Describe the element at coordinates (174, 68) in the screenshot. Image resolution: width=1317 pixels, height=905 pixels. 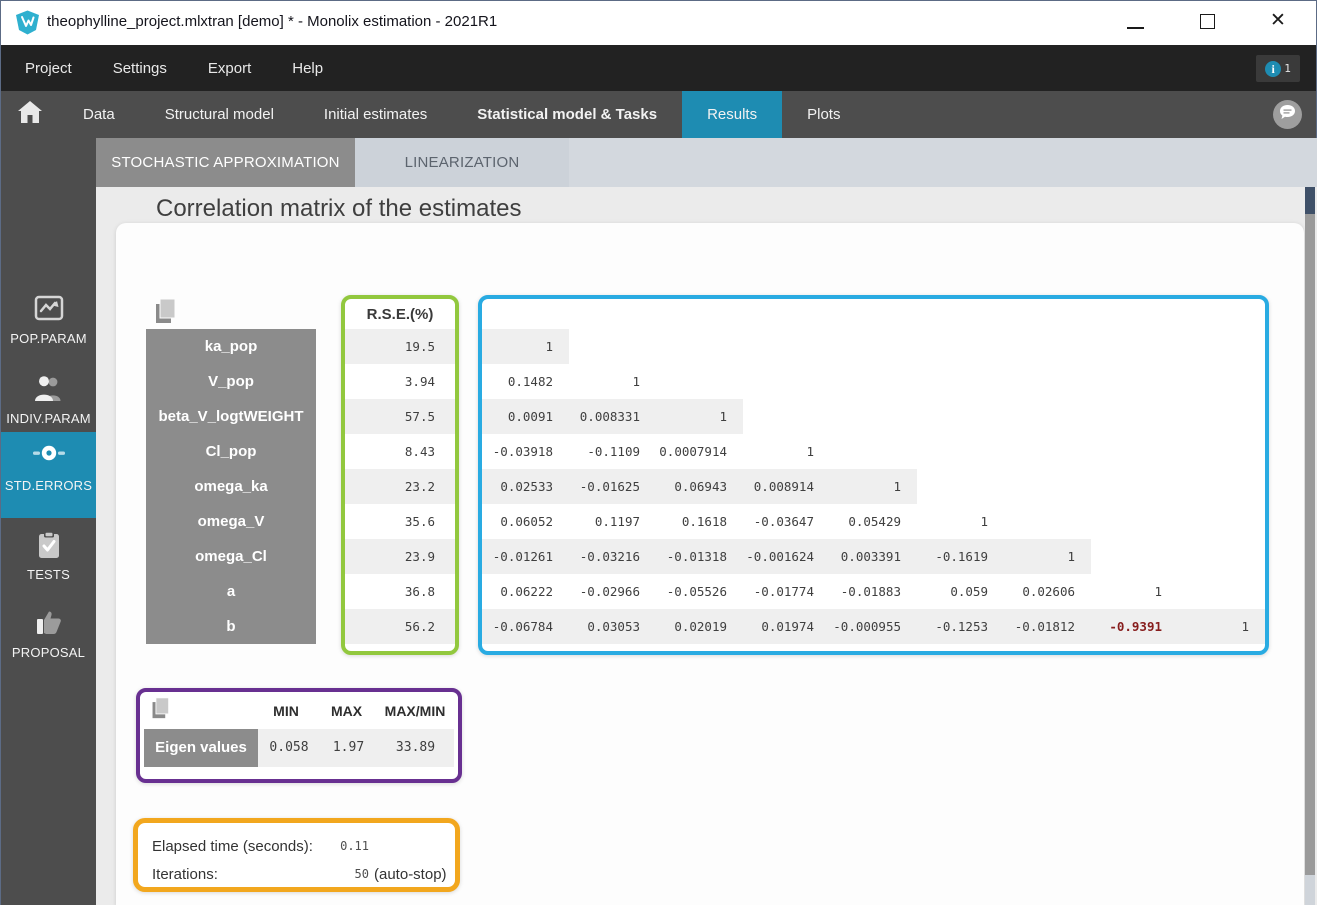
I see `menu-items: Project Settings Export Help` at that location.